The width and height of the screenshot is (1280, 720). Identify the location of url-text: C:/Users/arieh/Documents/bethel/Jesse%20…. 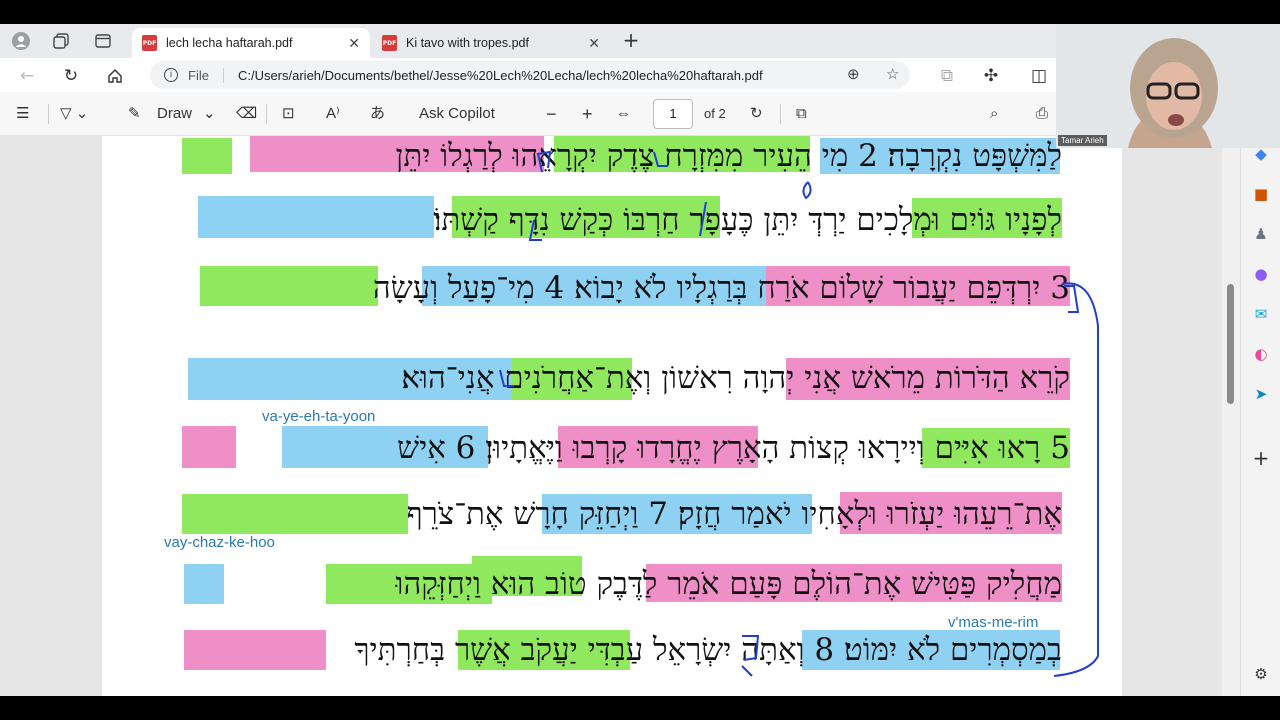
(500, 75).